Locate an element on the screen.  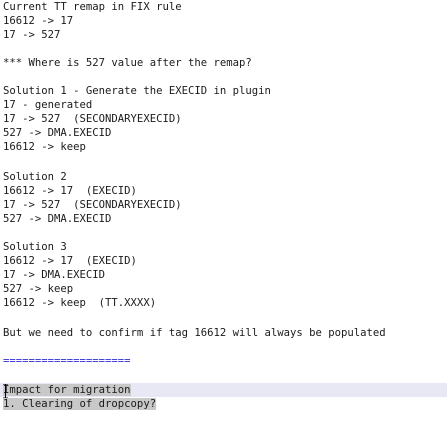
selected-text-item: 1. Clearing of dropcopy? is located at coordinates (80, 404).